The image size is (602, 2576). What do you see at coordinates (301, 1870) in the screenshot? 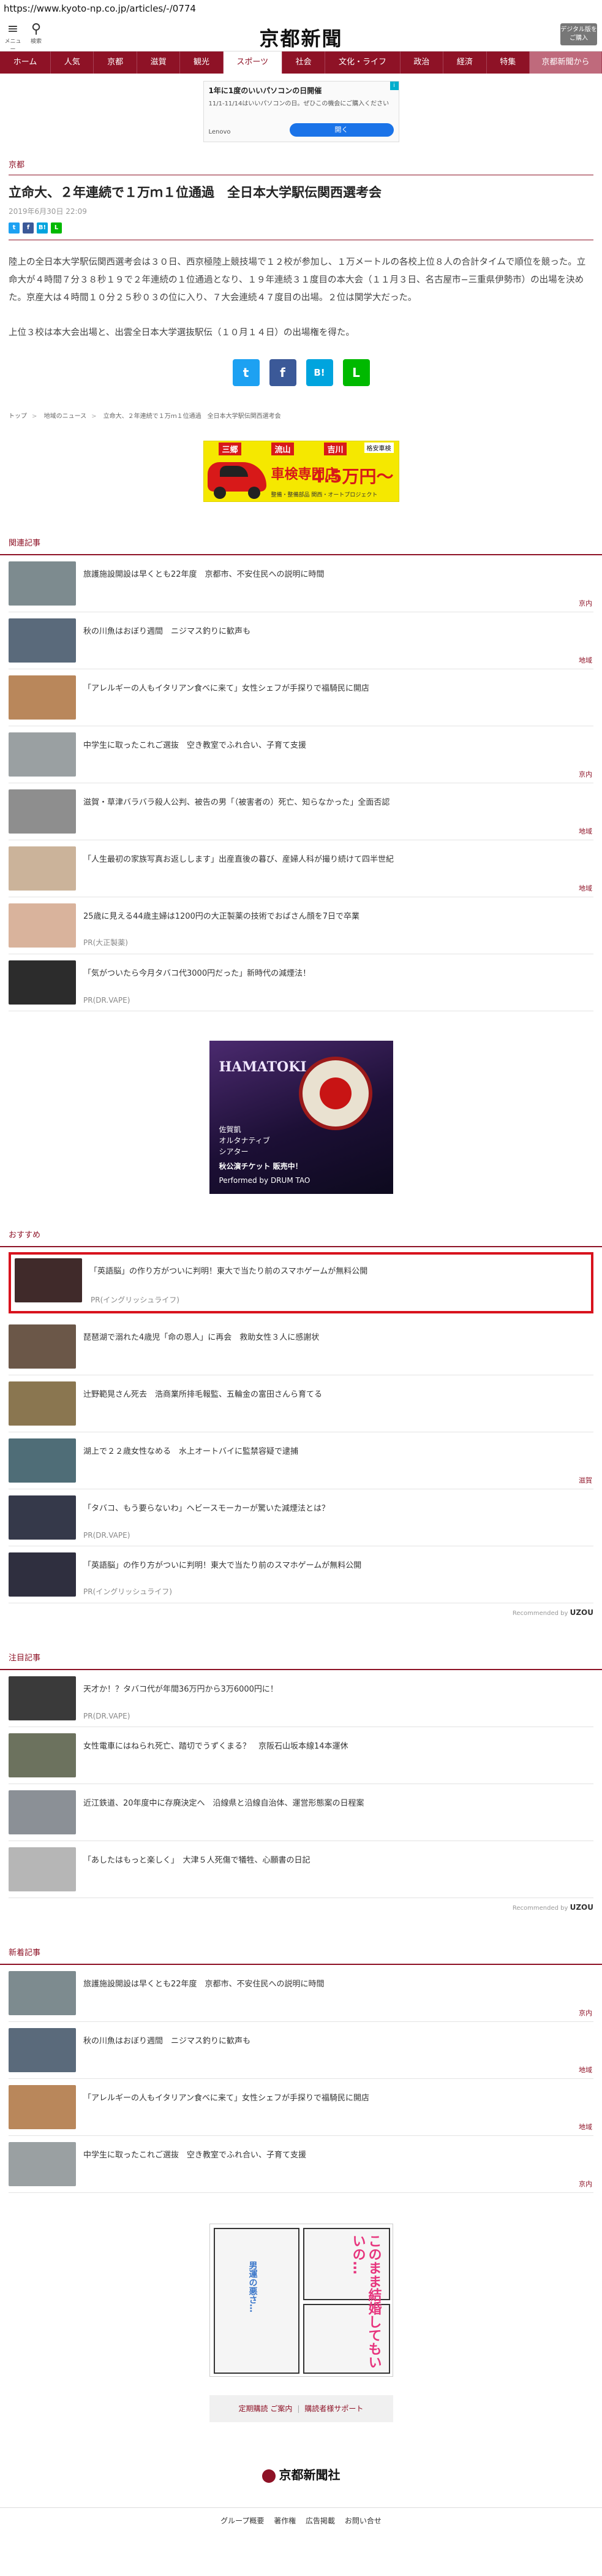
I see `list-item: 「あしたはもっと楽しく」 大津５人死傷で犠牲、心願書の日記` at bounding box center [301, 1870].